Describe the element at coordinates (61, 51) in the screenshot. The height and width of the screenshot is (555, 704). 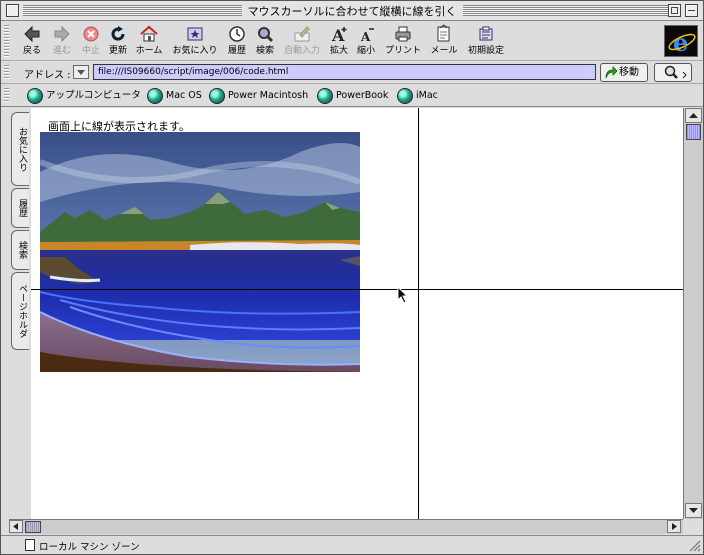
I see `forward-label: 進む` at that location.